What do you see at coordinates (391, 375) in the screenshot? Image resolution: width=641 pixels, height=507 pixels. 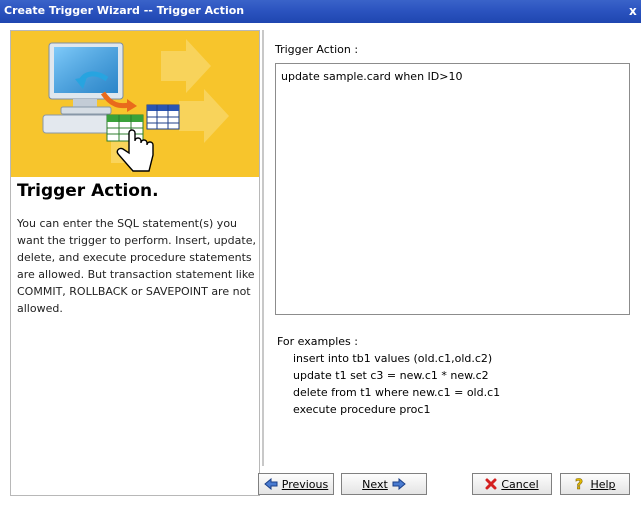 I see `example-line: update t1 set c3 = new.c1 * new.c2` at bounding box center [391, 375].